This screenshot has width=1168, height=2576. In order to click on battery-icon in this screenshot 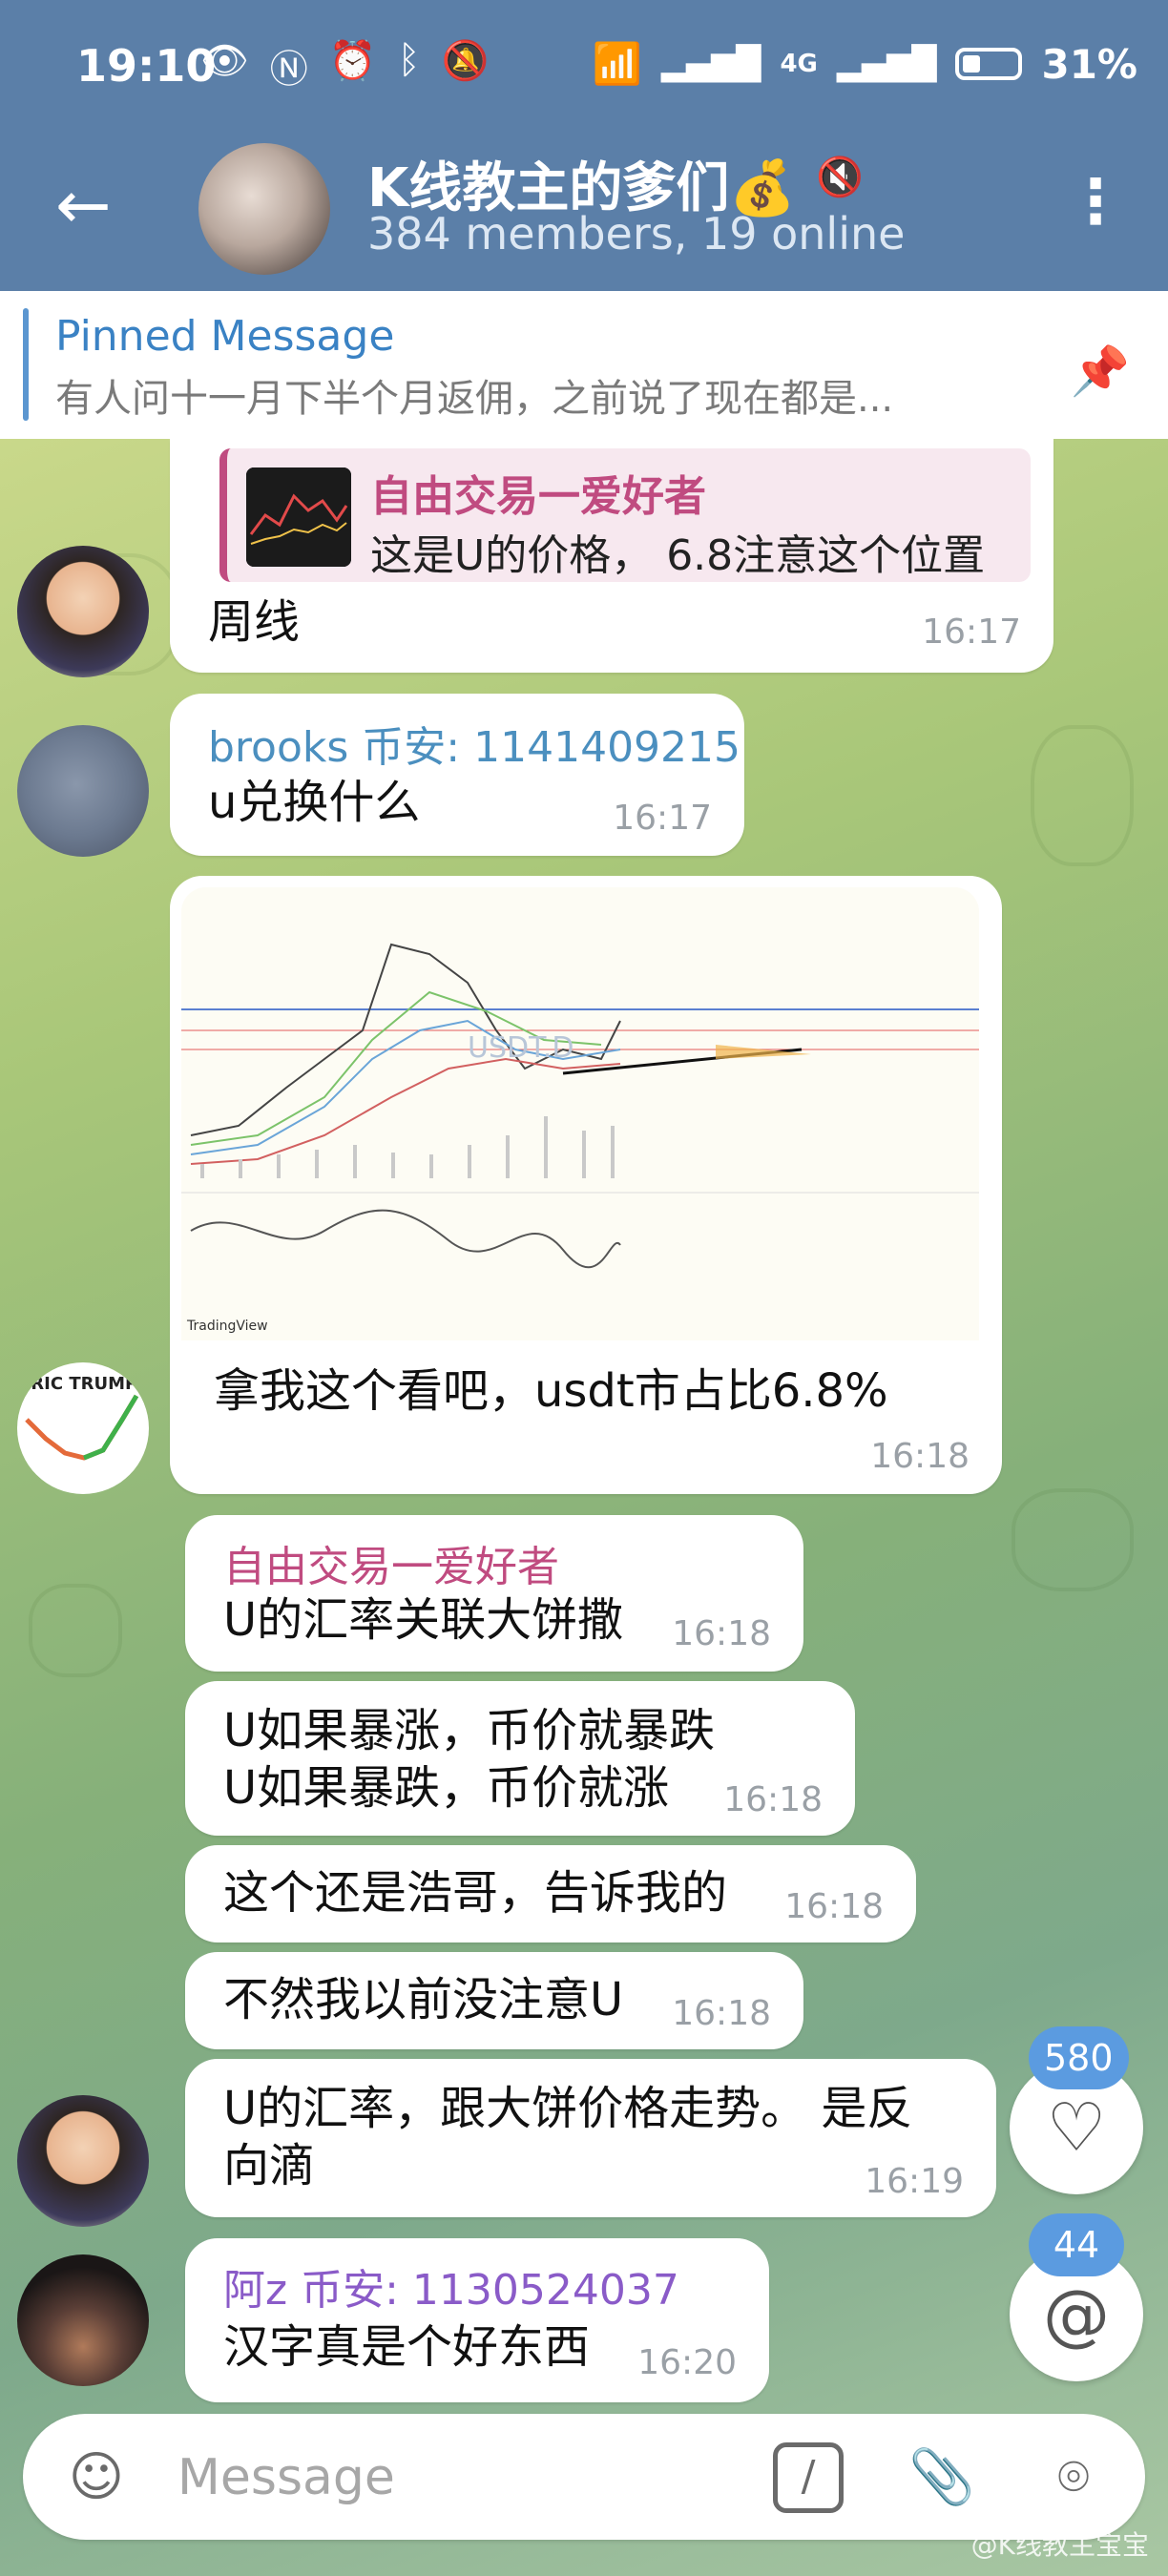, I will do `click(989, 64)`.